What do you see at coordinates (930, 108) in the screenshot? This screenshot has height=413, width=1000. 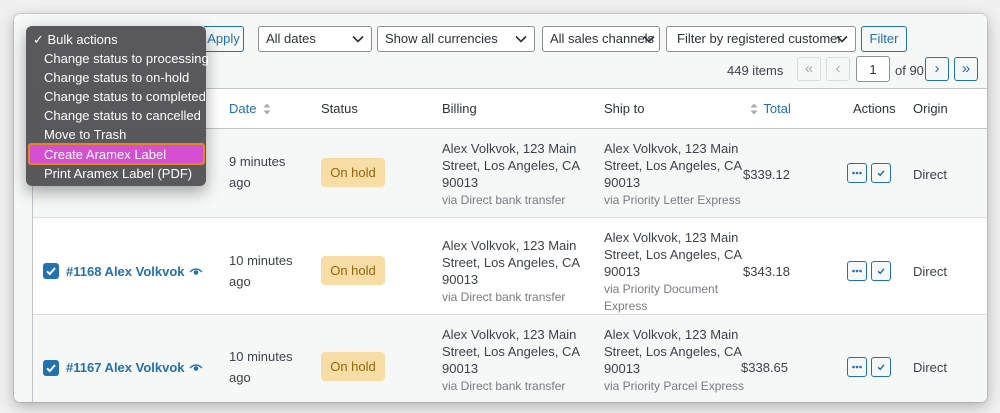 I see `column-header-origin: Origin` at bounding box center [930, 108].